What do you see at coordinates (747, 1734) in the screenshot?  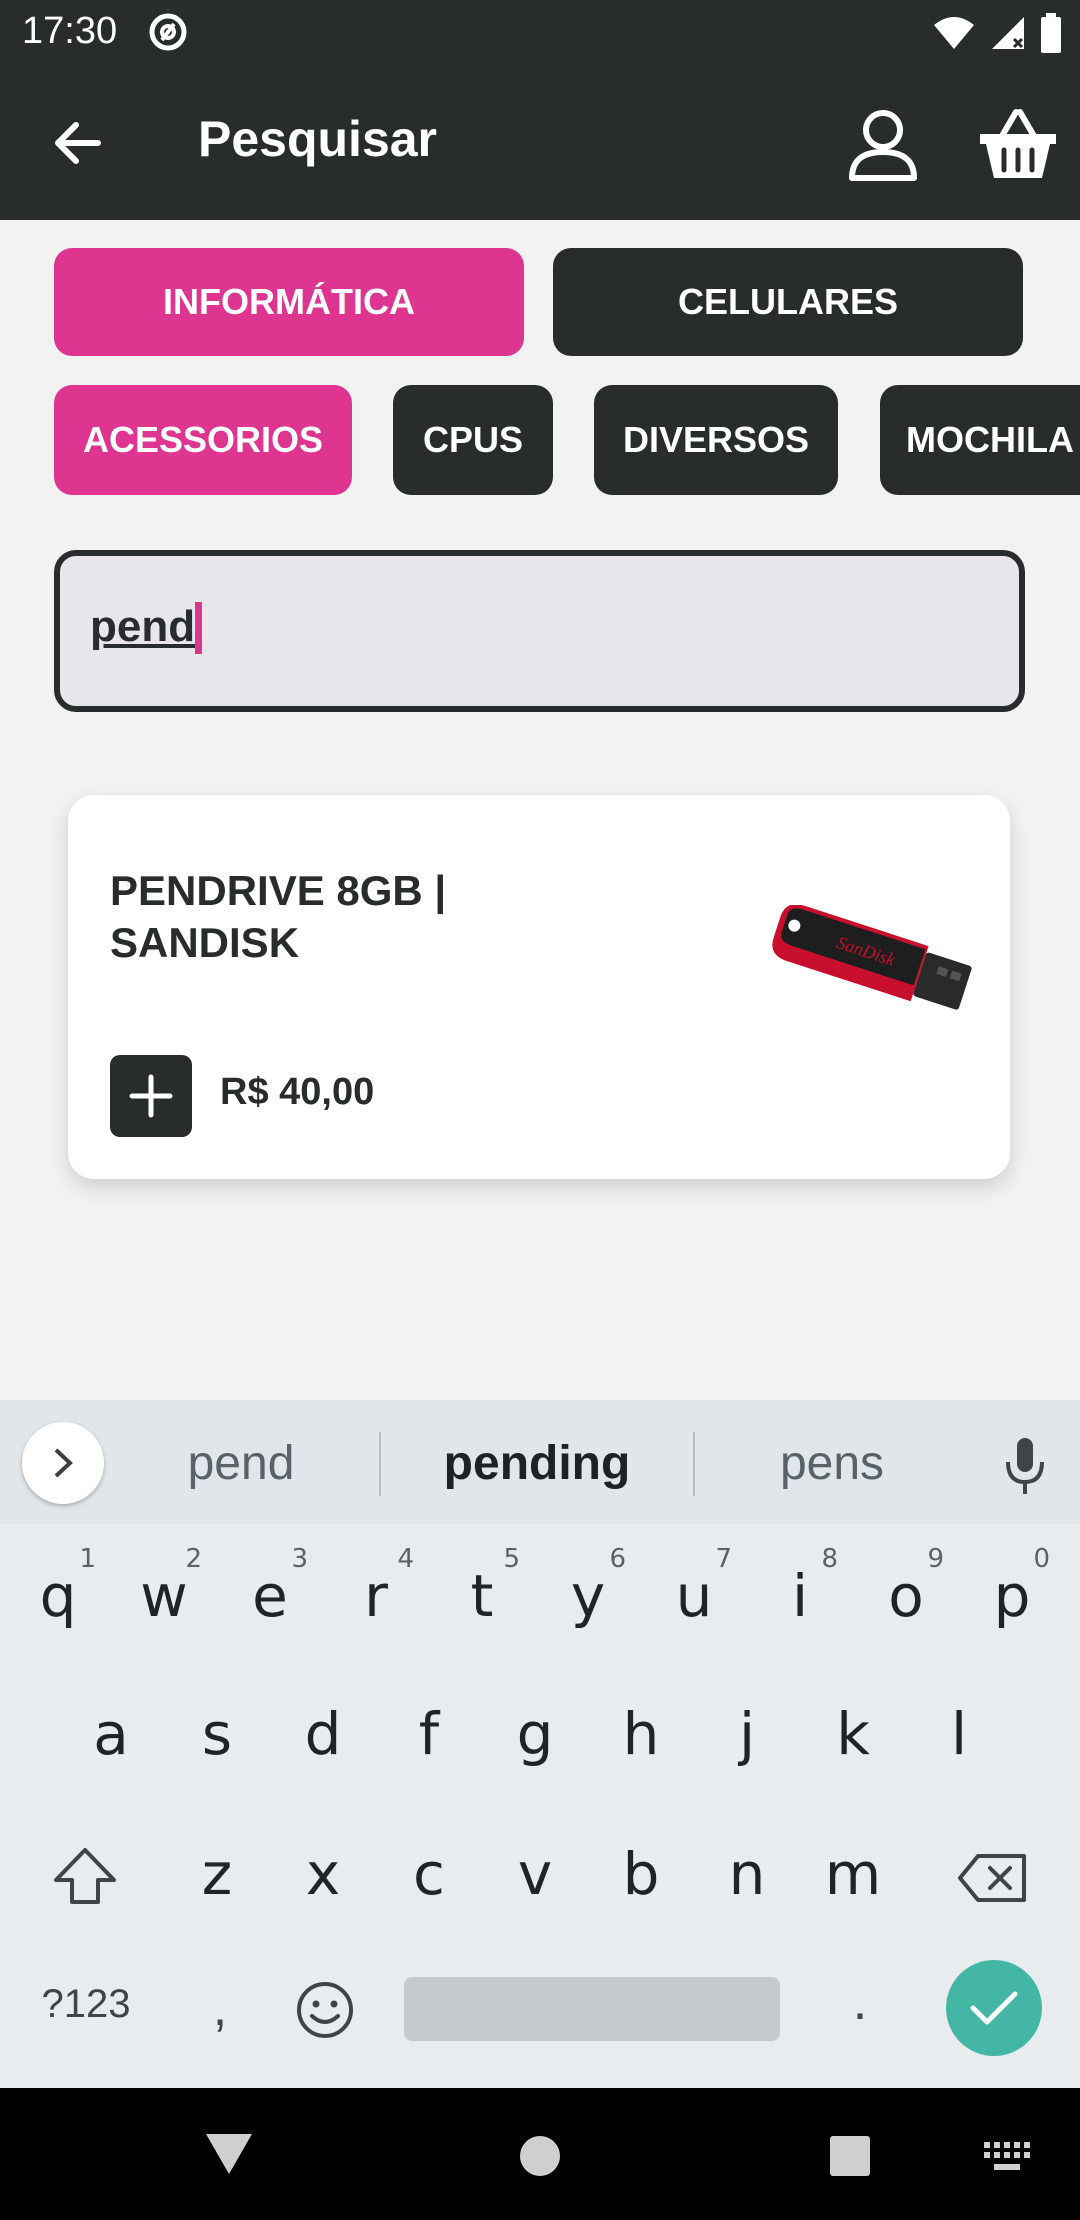 I see `key-label: j` at bounding box center [747, 1734].